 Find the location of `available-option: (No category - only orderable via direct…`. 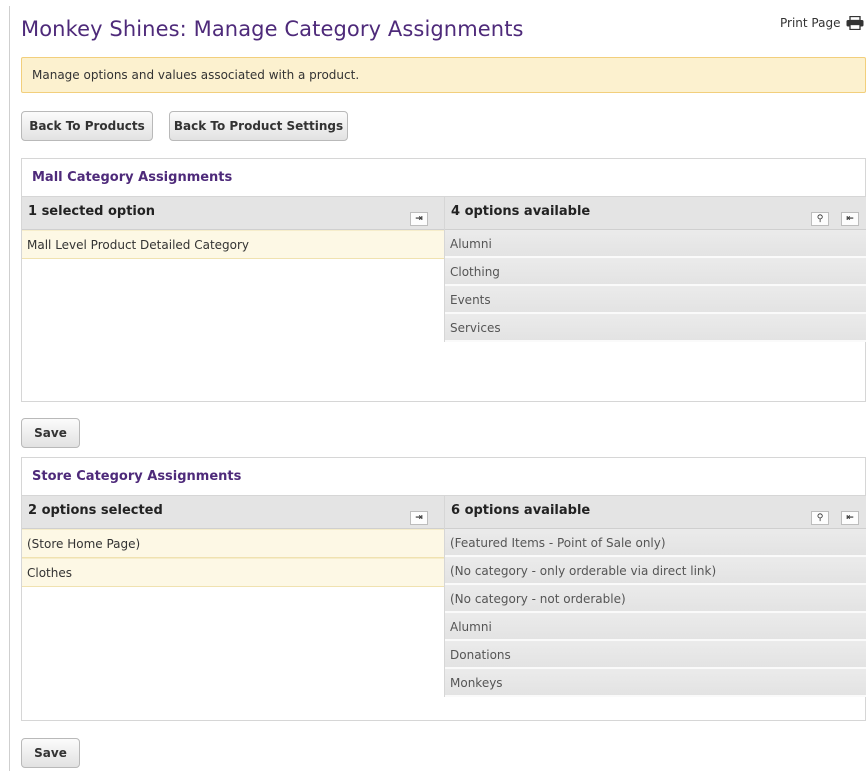

available-option: (No category - only orderable via direct… is located at coordinates (655, 571).